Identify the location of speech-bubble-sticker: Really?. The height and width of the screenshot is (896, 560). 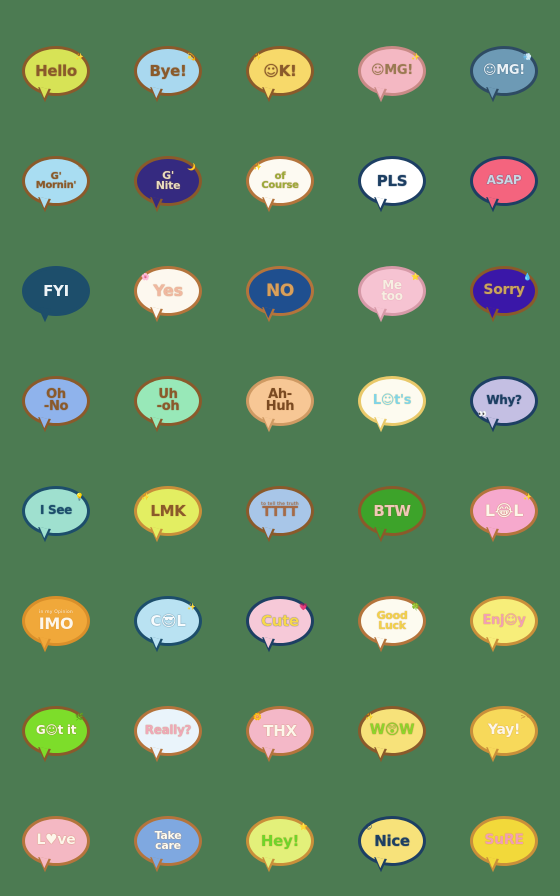
(168, 734).